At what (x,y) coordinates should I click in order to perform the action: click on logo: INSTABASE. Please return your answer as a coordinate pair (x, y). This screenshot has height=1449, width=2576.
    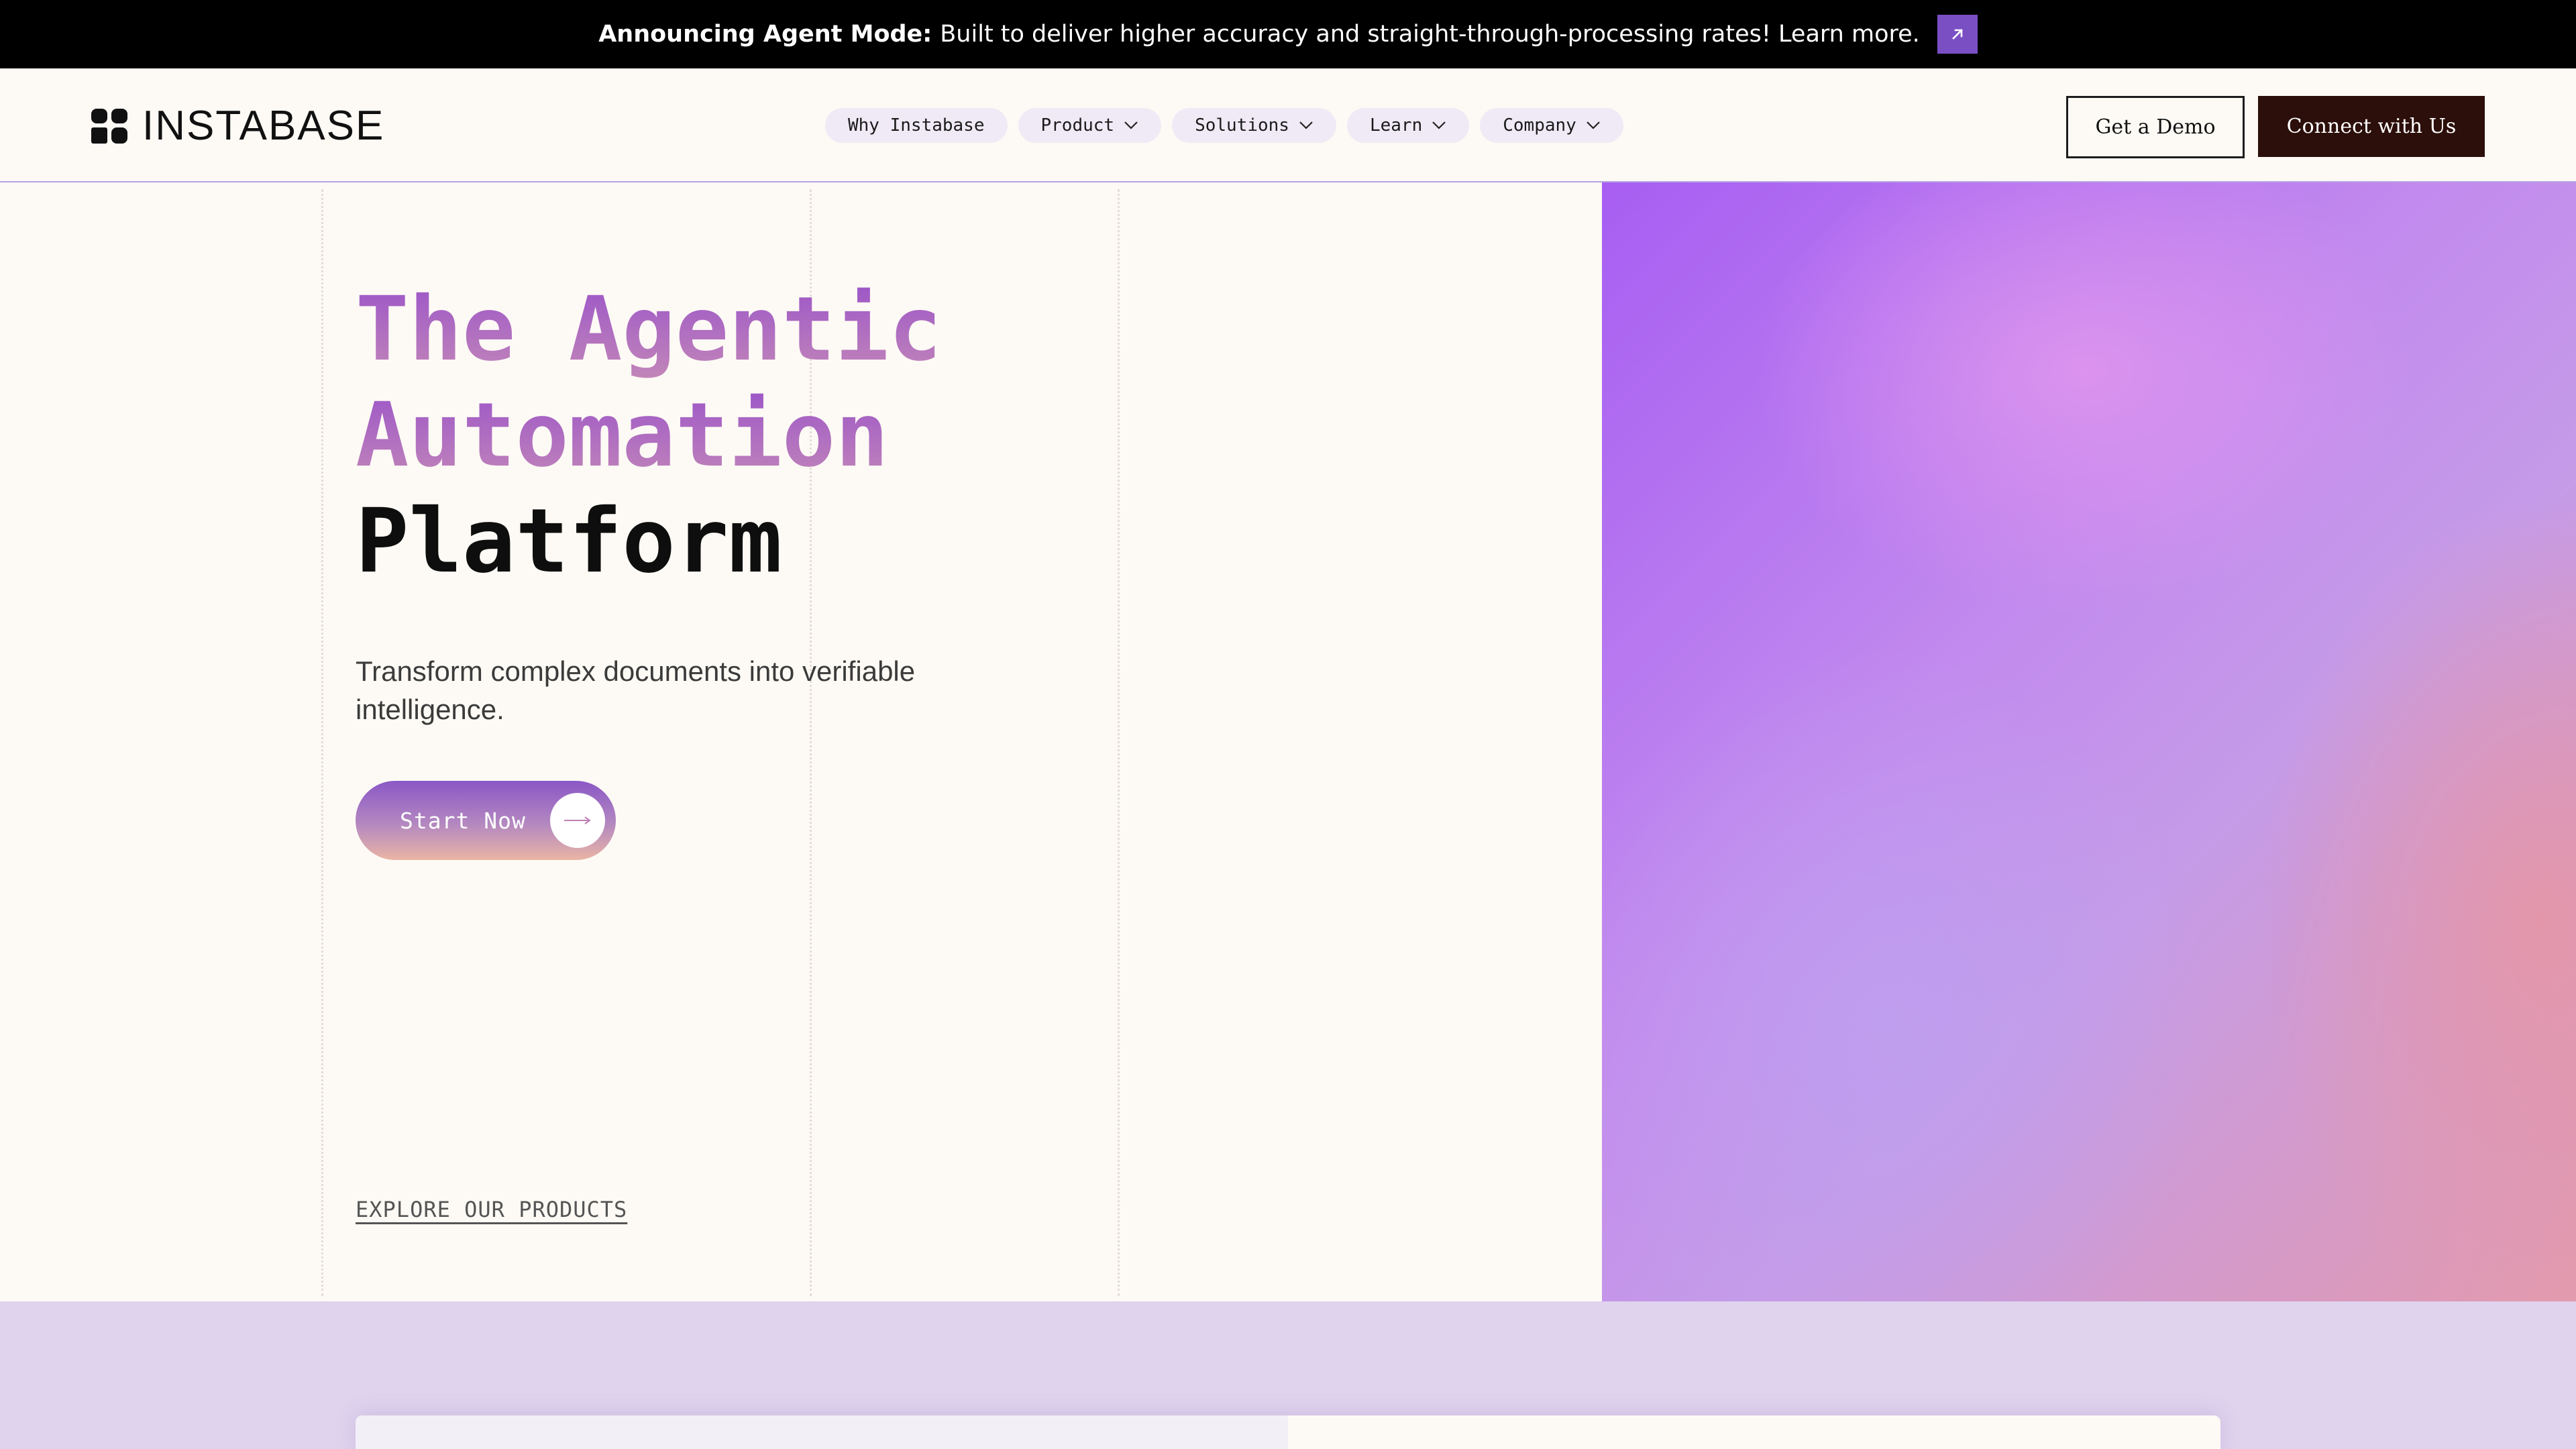
    Looking at the image, I should click on (238, 126).